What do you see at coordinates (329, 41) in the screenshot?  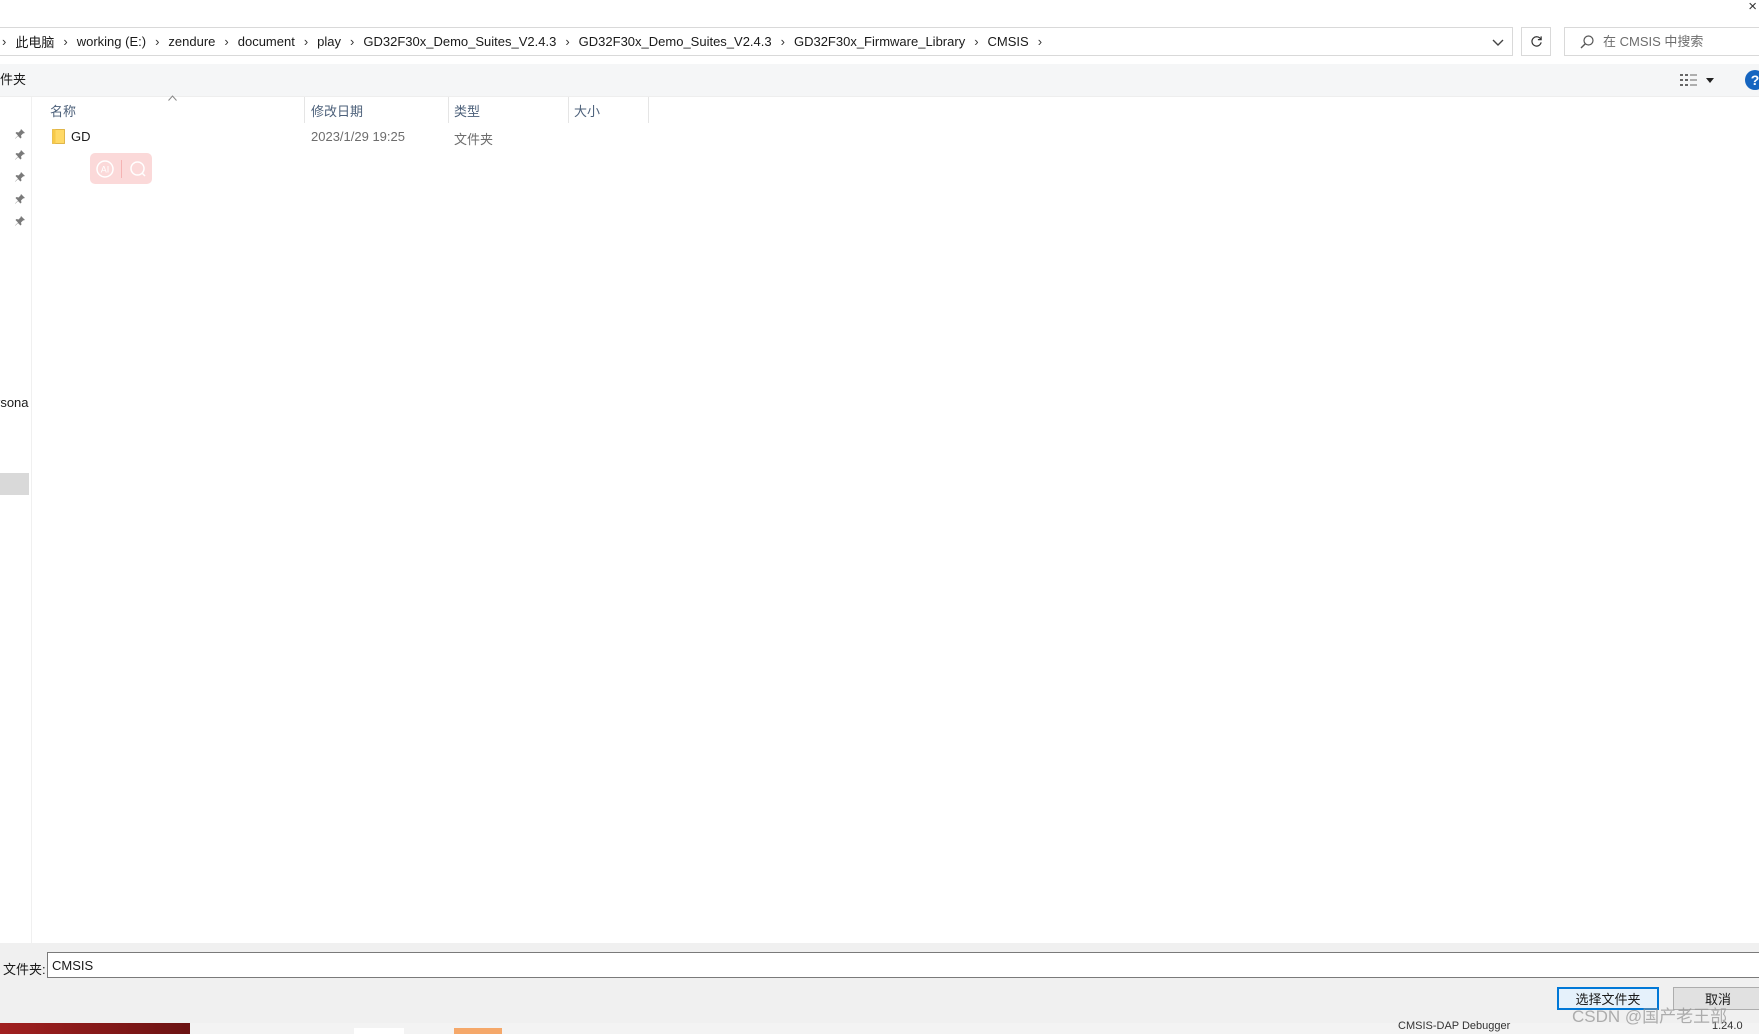 I see `breadcrumb-play: play` at bounding box center [329, 41].